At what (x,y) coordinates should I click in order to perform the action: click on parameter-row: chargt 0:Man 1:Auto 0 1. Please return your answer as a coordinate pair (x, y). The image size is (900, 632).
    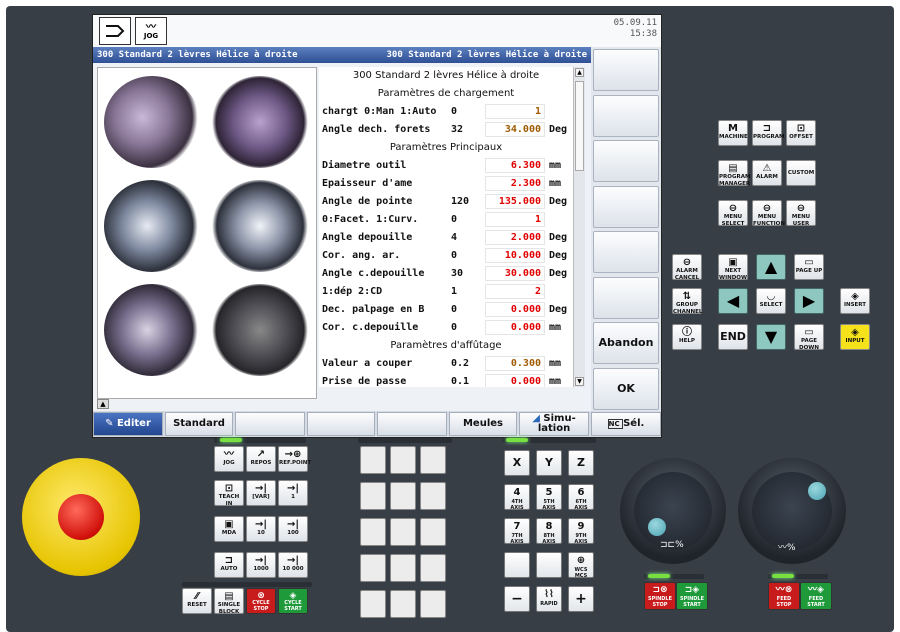
    Looking at the image, I should click on (446, 112).